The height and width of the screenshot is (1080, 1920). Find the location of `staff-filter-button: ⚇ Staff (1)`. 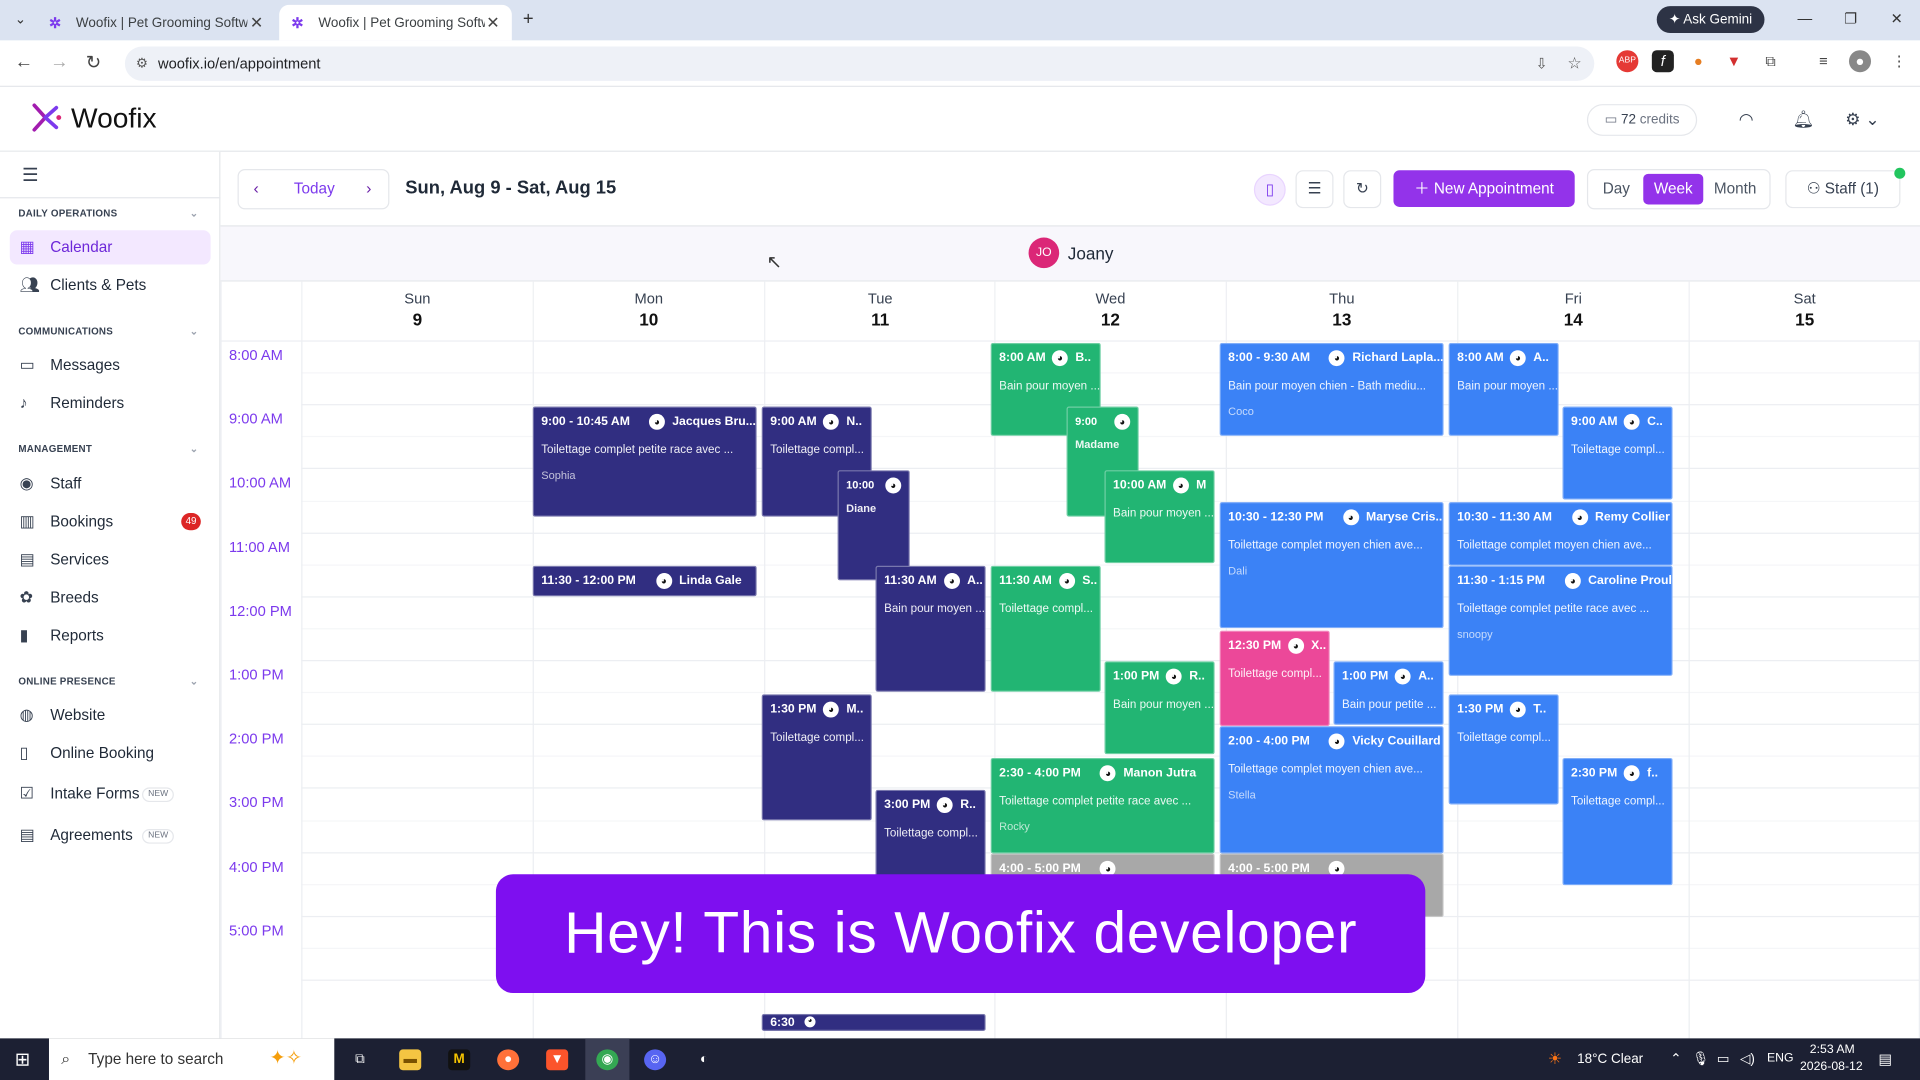

staff-filter-button: ⚇ Staff (1) is located at coordinates (1843, 189).